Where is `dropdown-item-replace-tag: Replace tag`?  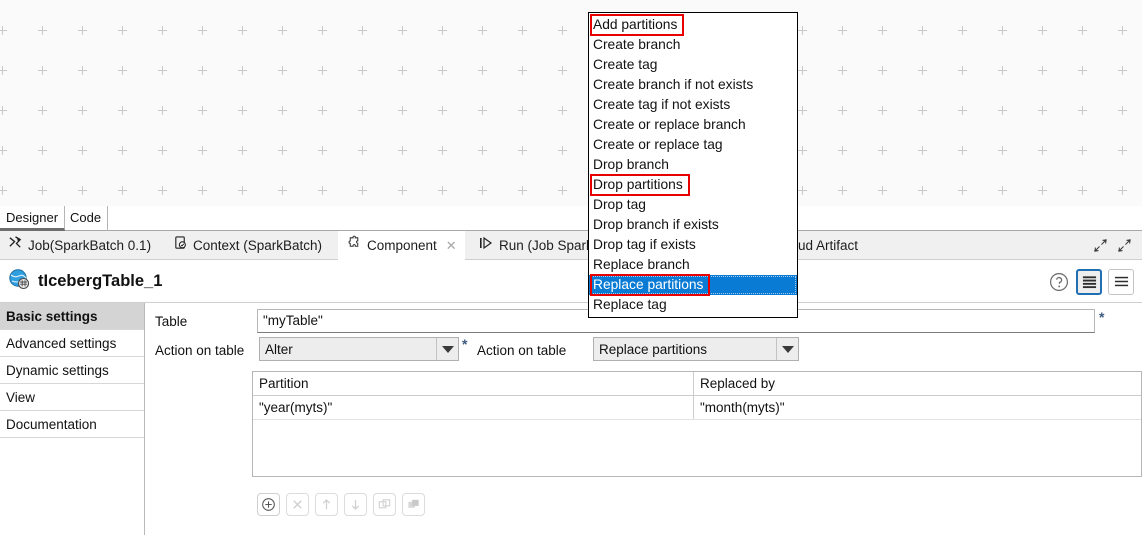
dropdown-item-replace-tag: Replace tag is located at coordinates (693, 305).